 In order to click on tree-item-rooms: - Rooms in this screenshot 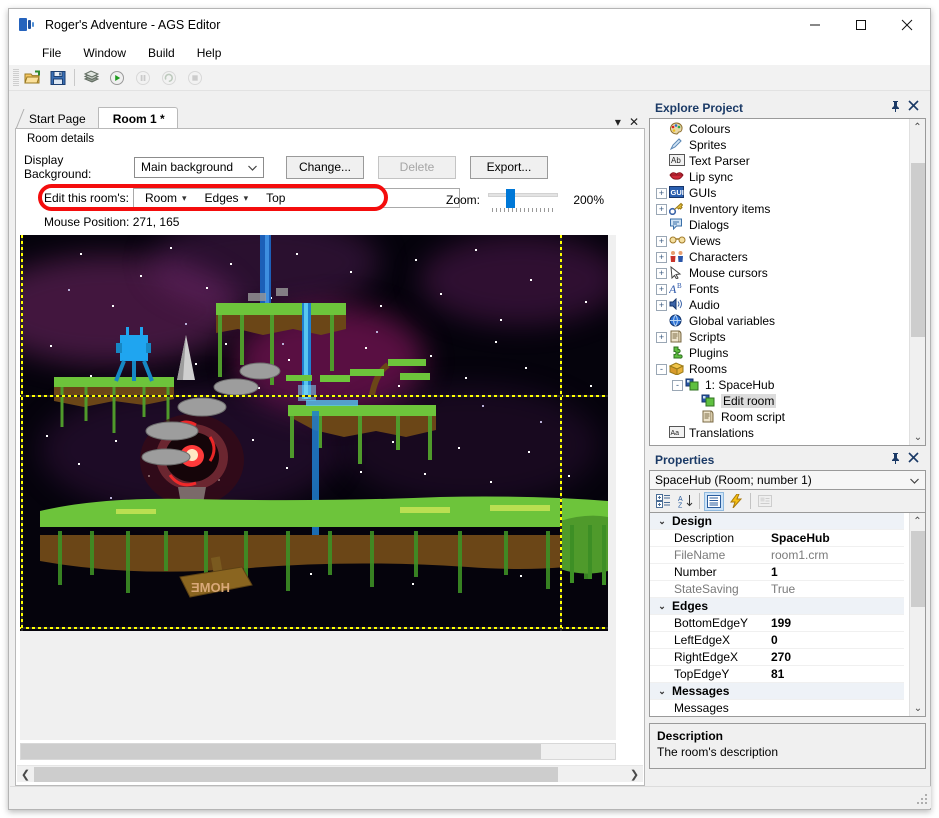, I will do `click(778, 369)`.